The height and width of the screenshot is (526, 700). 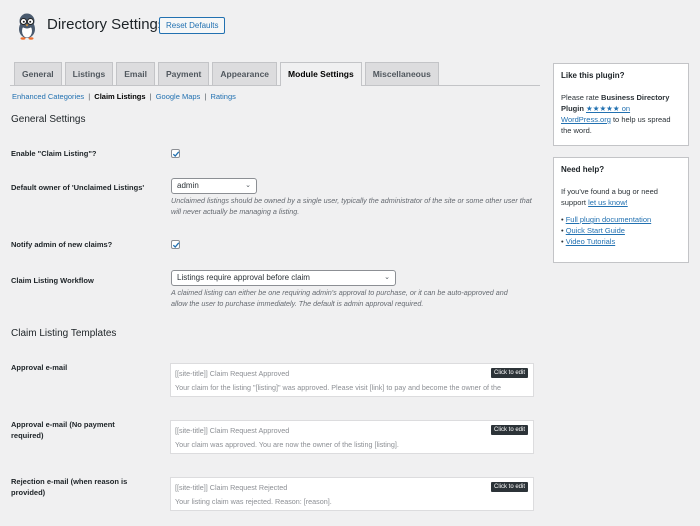 I want to click on video-tutorials-link: Video Tutorials, so click(x=590, y=241).